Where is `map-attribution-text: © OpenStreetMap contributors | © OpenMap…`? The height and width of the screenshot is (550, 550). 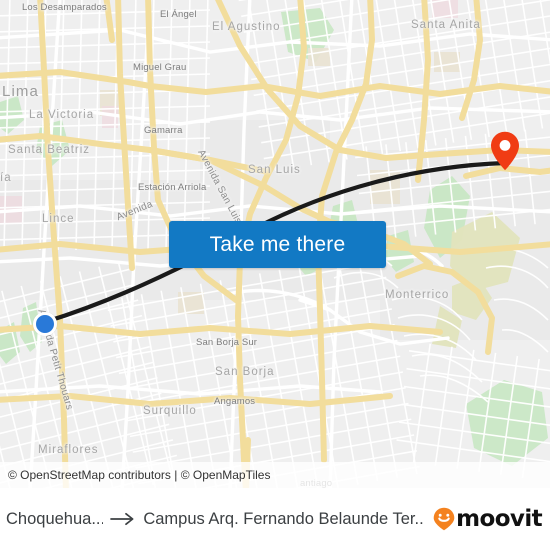
map-attribution-text: © OpenStreetMap contributors | © OpenMap… is located at coordinates (139, 475).